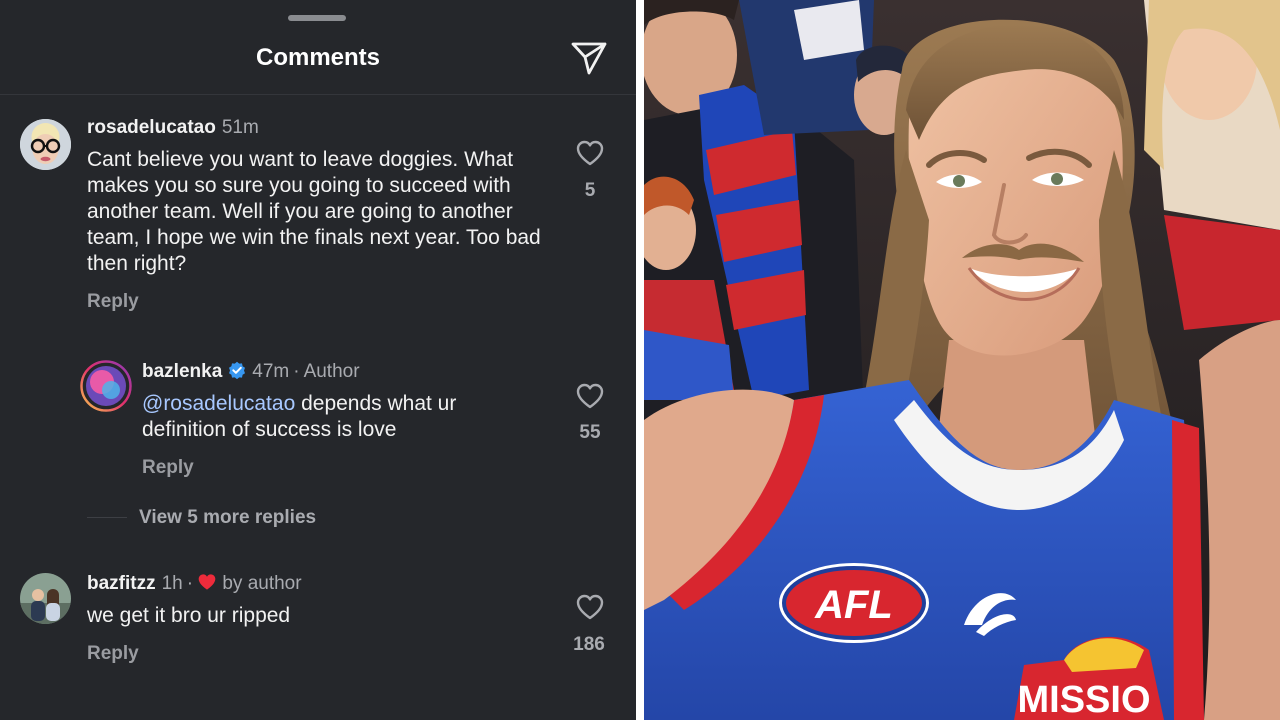  What do you see at coordinates (331, 371) in the screenshot?
I see `author-tag: Author` at bounding box center [331, 371].